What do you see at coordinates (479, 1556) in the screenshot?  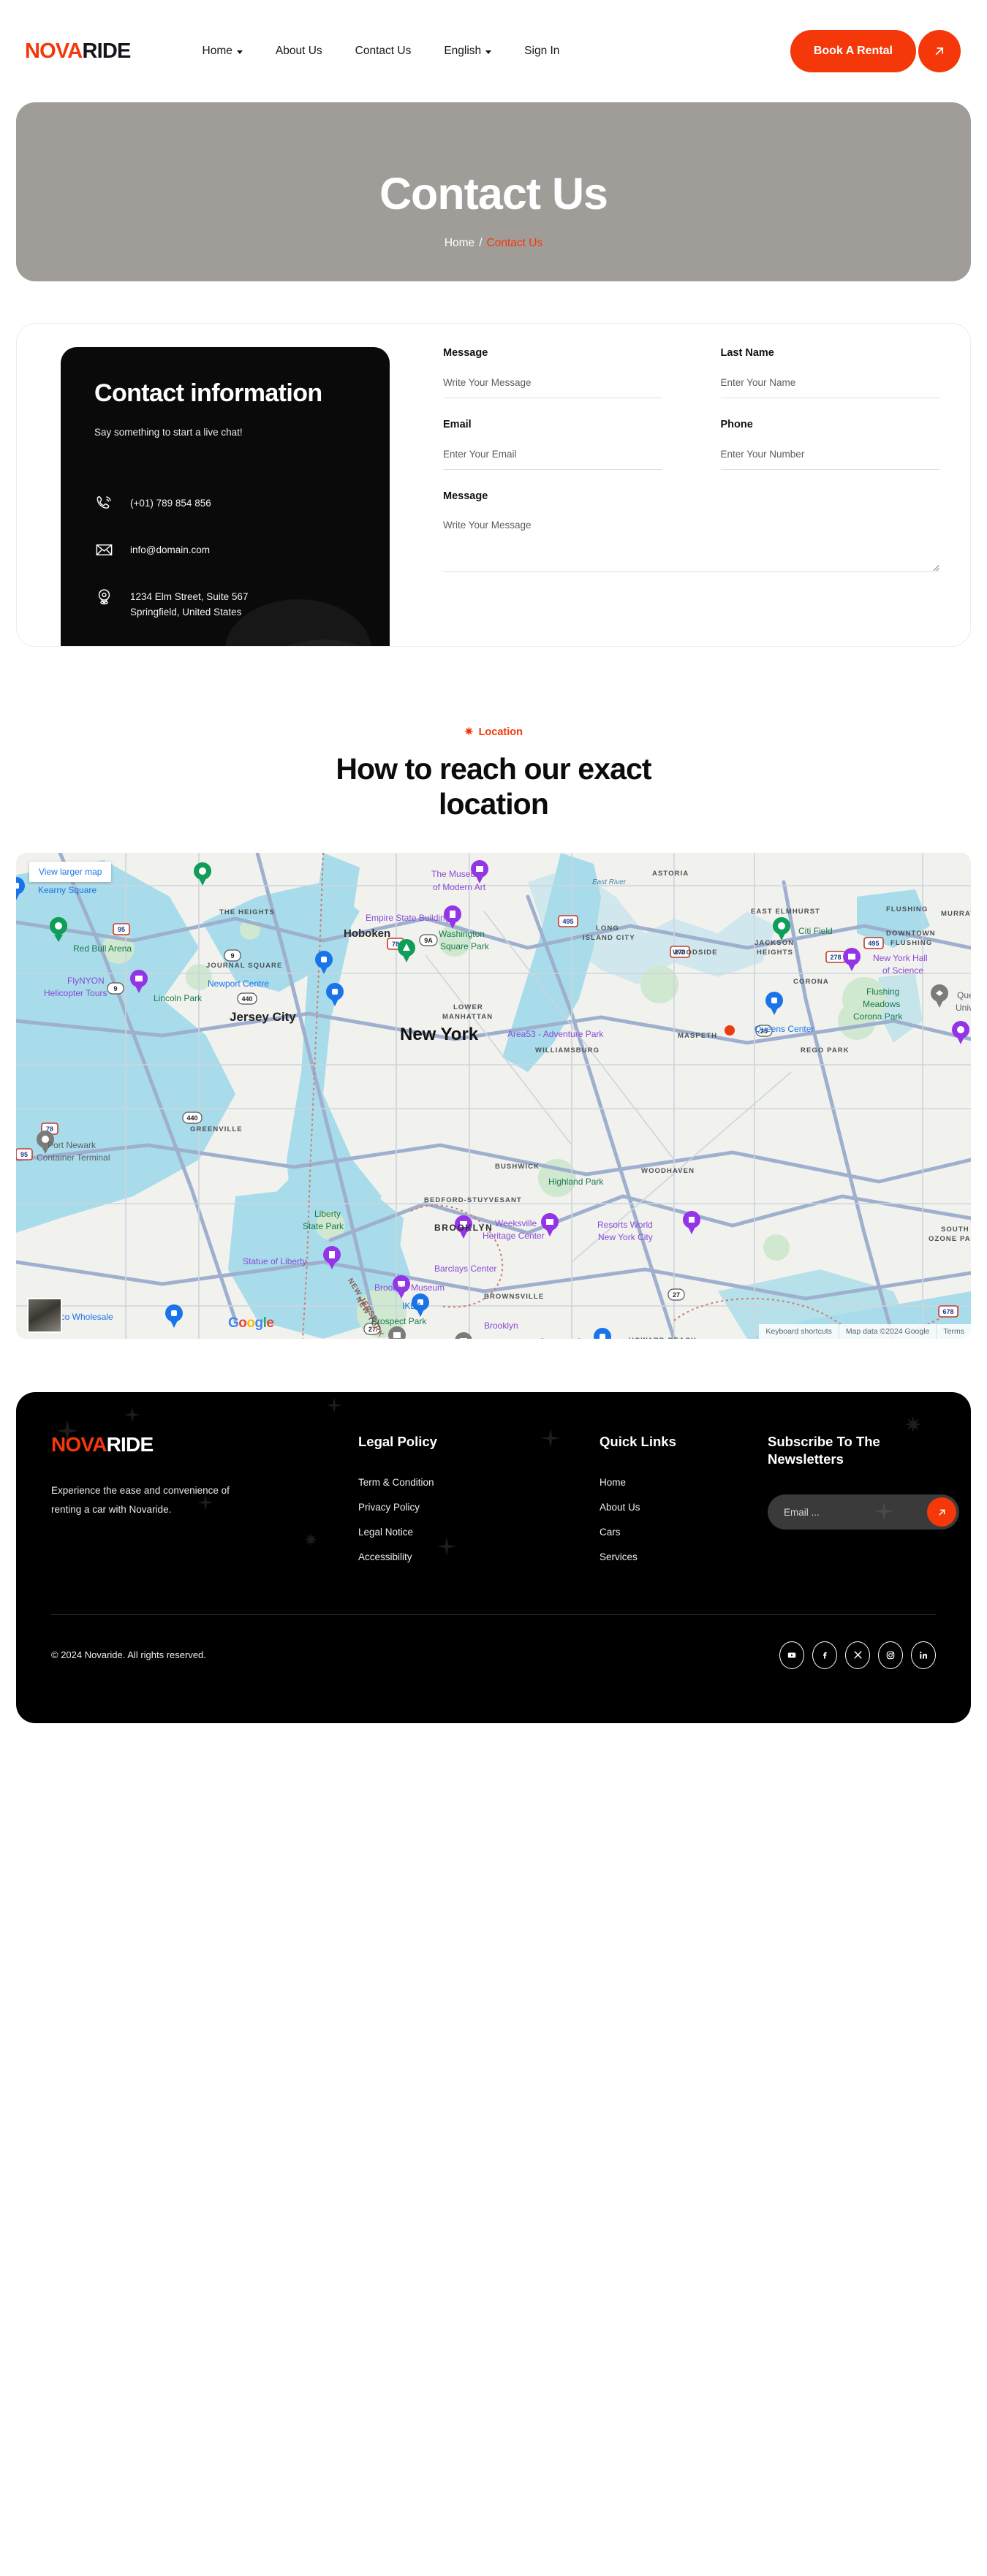 I see `footer-link-accessibility: Accessibility` at bounding box center [479, 1556].